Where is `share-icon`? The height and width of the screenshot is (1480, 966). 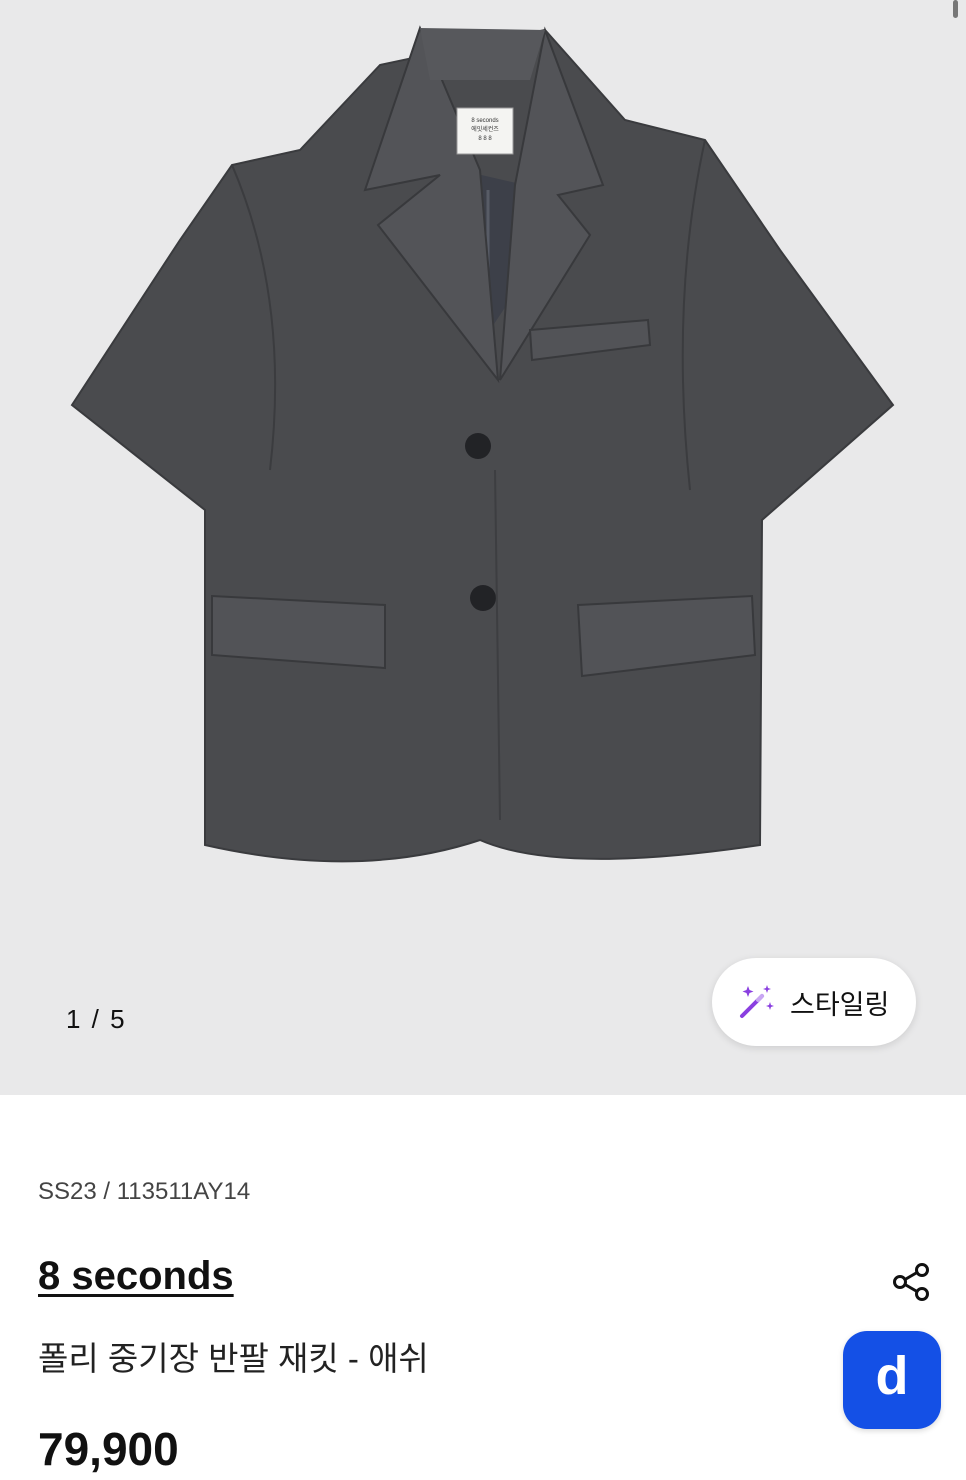
share-icon is located at coordinates (912, 1282).